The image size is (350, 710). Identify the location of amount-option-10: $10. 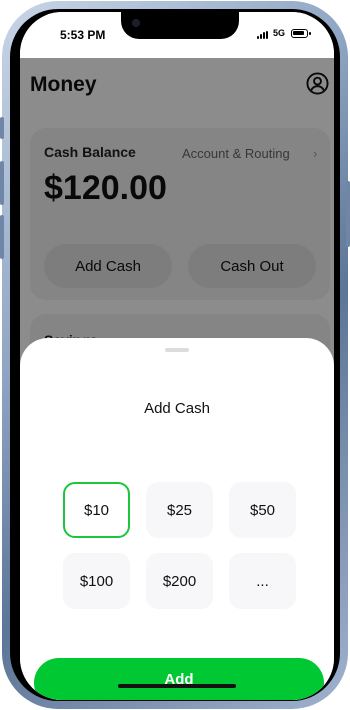
(96, 510).